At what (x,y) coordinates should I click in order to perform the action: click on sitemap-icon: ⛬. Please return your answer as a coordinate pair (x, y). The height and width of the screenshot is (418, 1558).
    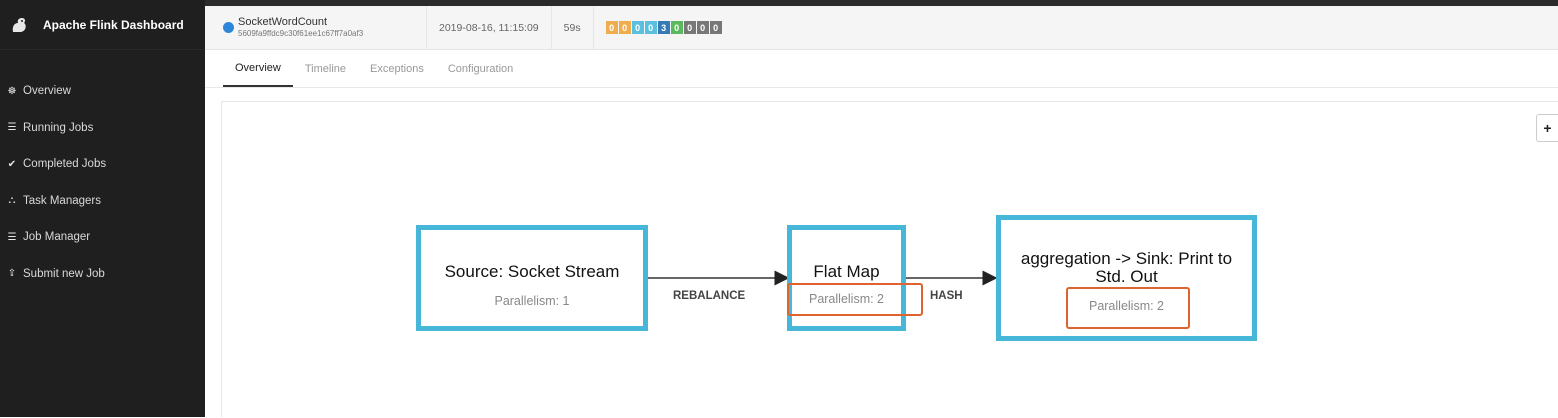
    Looking at the image, I should click on (12, 201).